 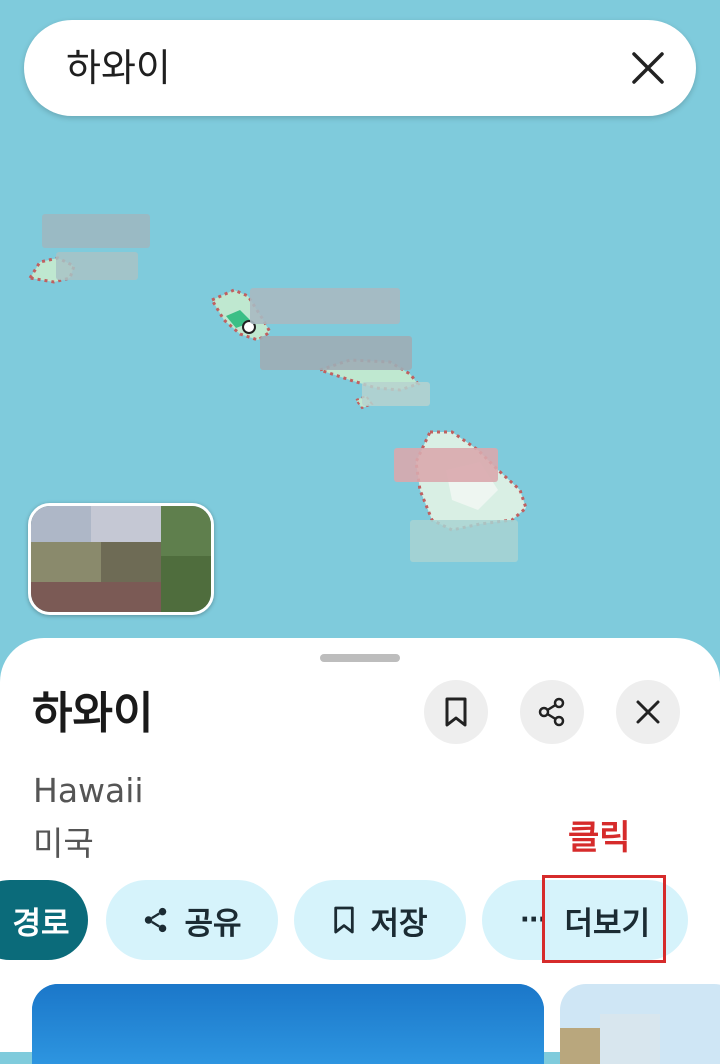 What do you see at coordinates (63, 843) in the screenshot?
I see `place-country: 미국` at bounding box center [63, 843].